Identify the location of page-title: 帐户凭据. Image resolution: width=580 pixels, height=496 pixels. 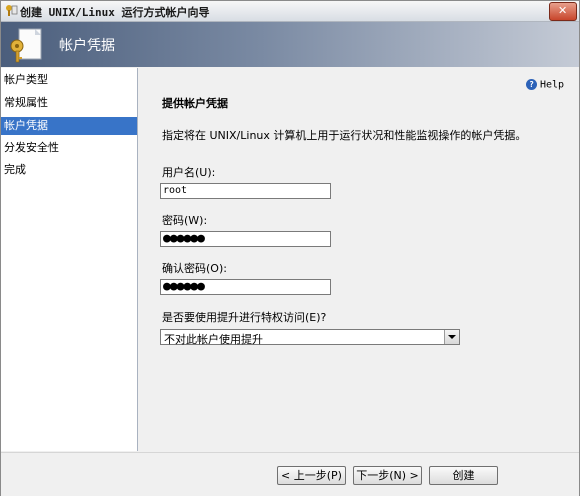
(87, 46).